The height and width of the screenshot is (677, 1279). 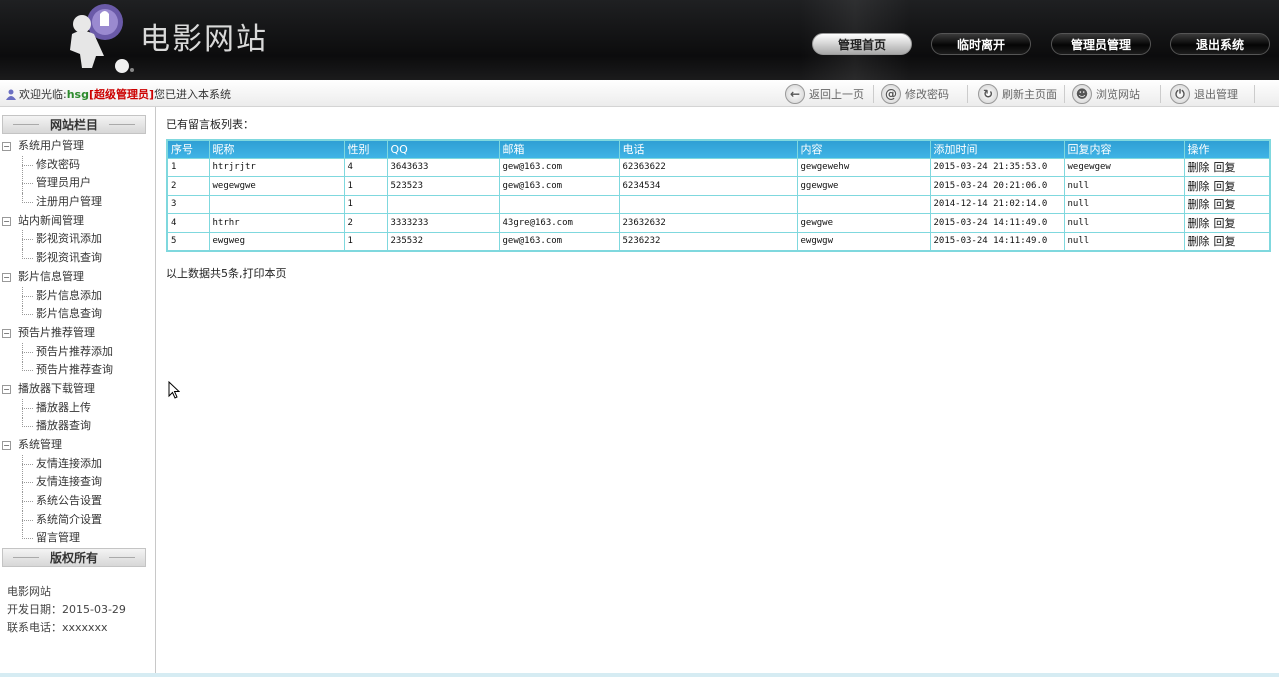 What do you see at coordinates (40, 444) in the screenshot?
I see `sidebar-group-label: 系统管理` at bounding box center [40, 444].